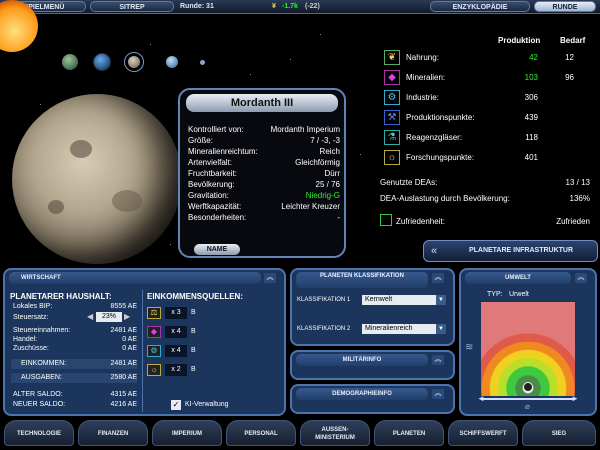 This screenshot has height=450, width=600. I want to click on tax-income-value: 2481 AE, so click(123, 330).